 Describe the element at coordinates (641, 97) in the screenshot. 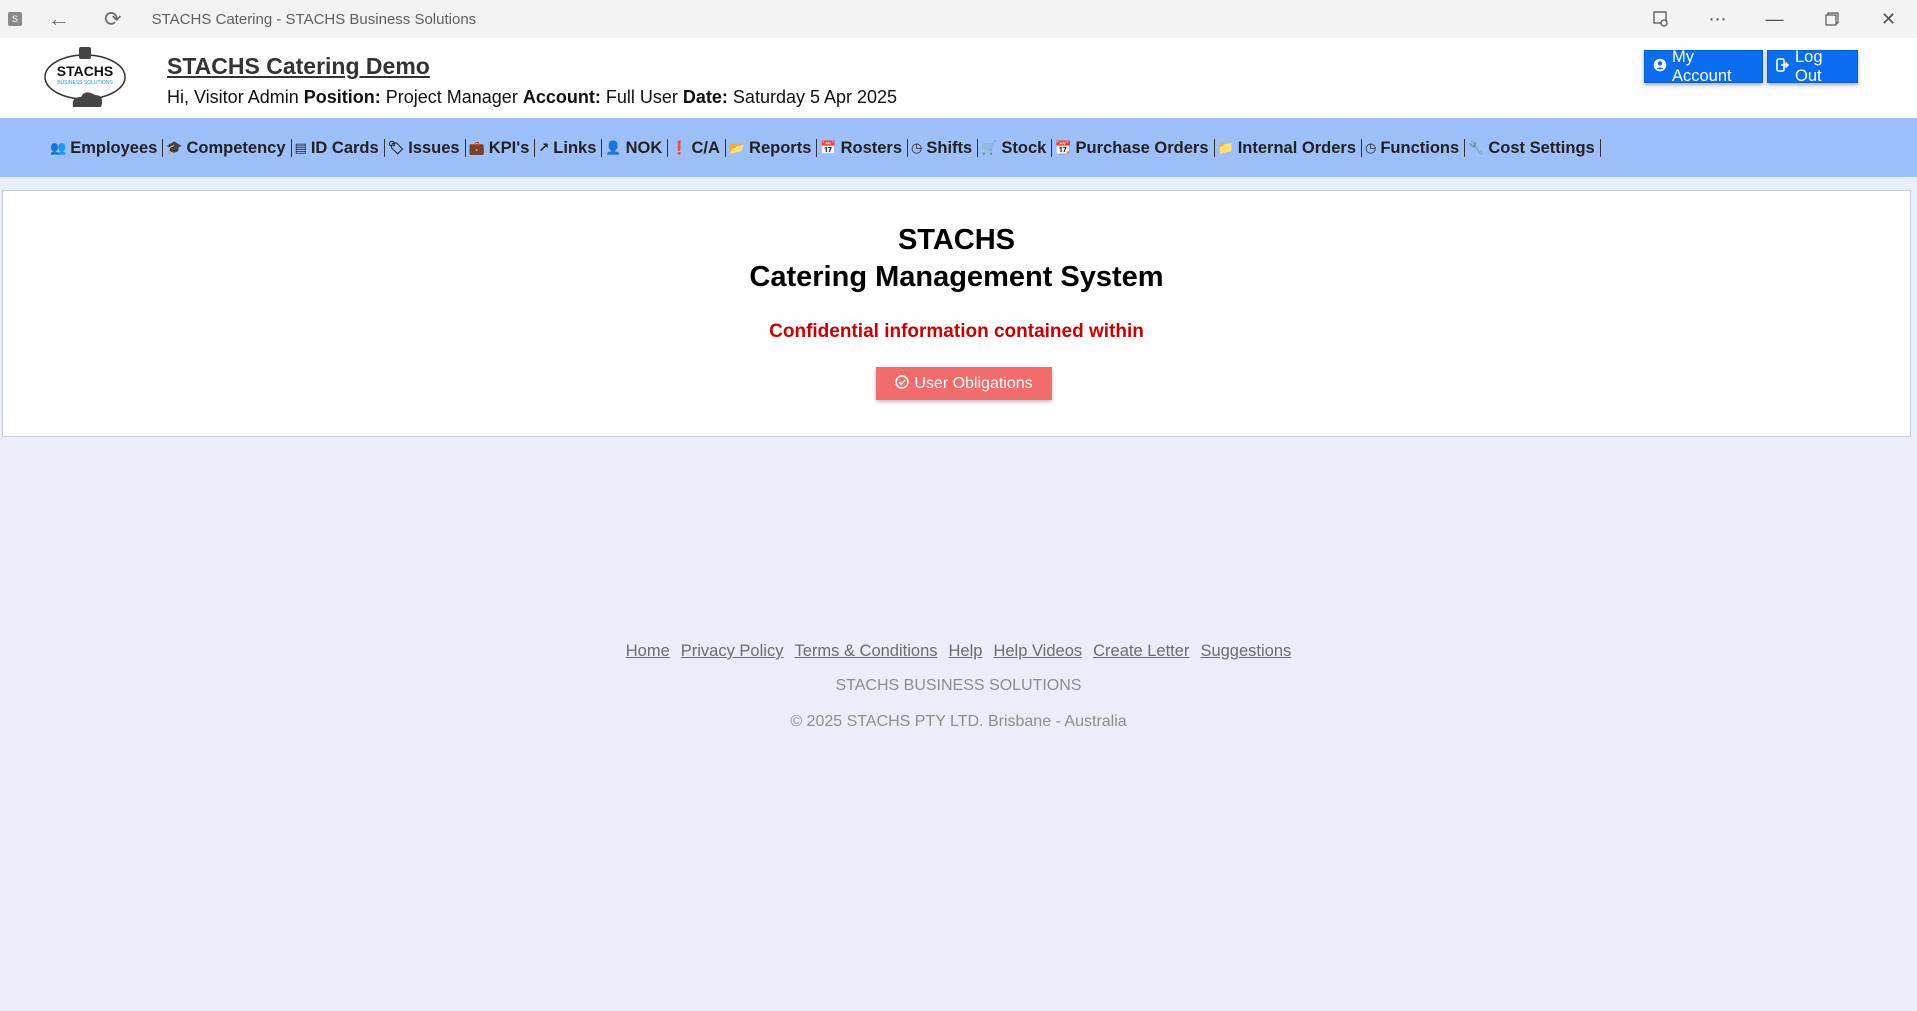

I see `account-value: Full User` at that location.